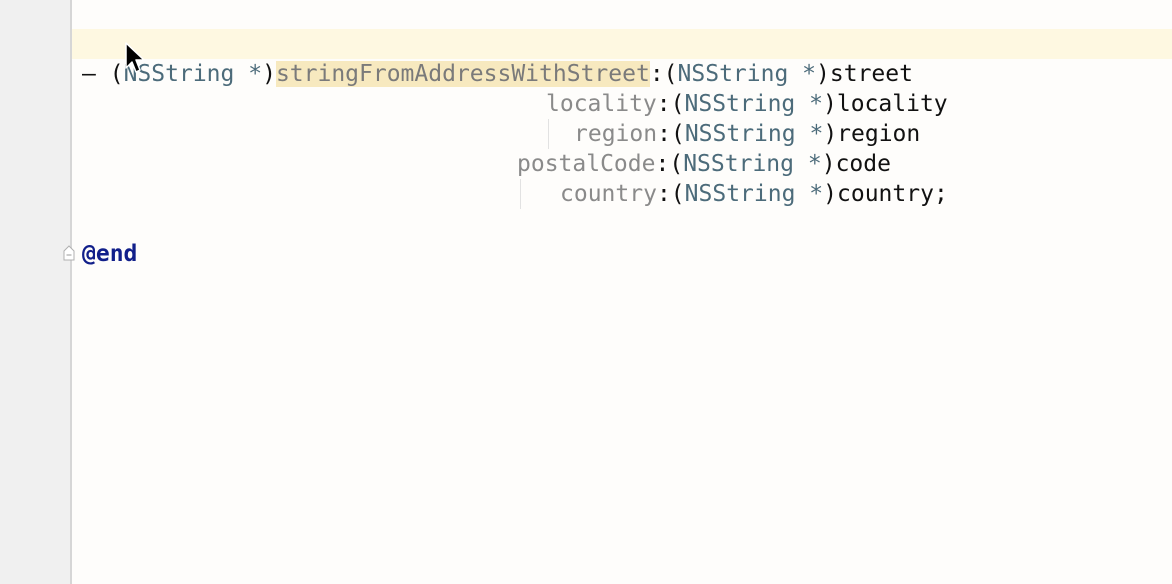 This screenshot has height=584, width=1172. What do you see at coordinates (863, 164) in the screenshot?
I see `param-name: code` at bounding box center [863, 164].